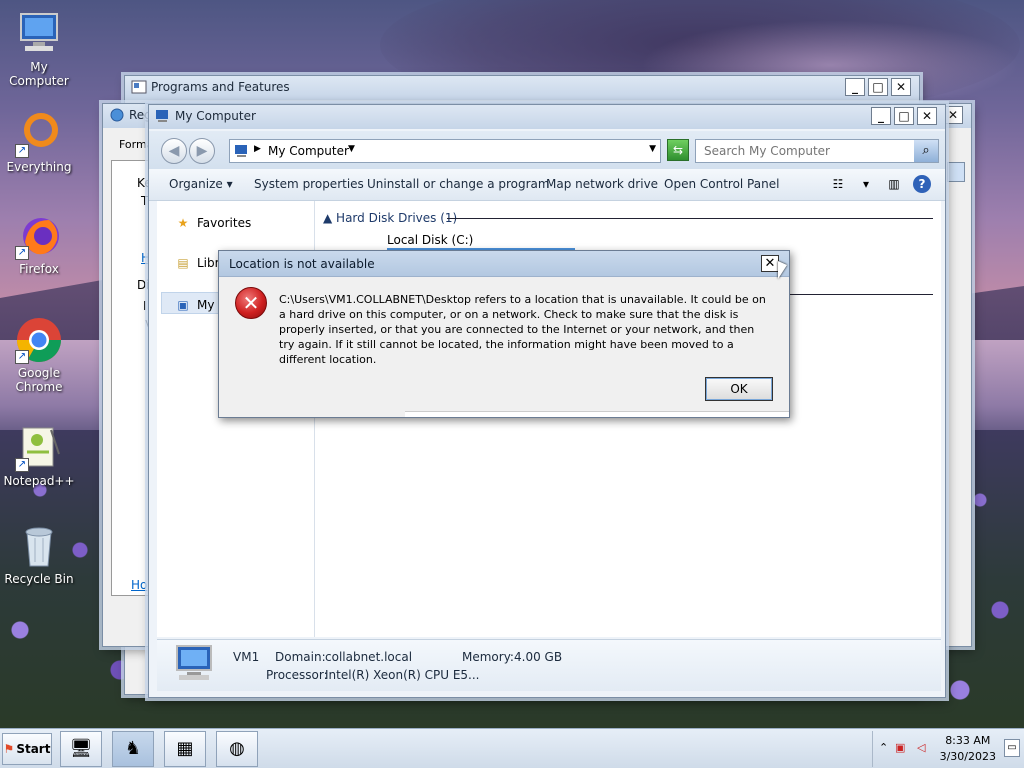  I want to click on firefox-icon: ↗, so click(39, 236).